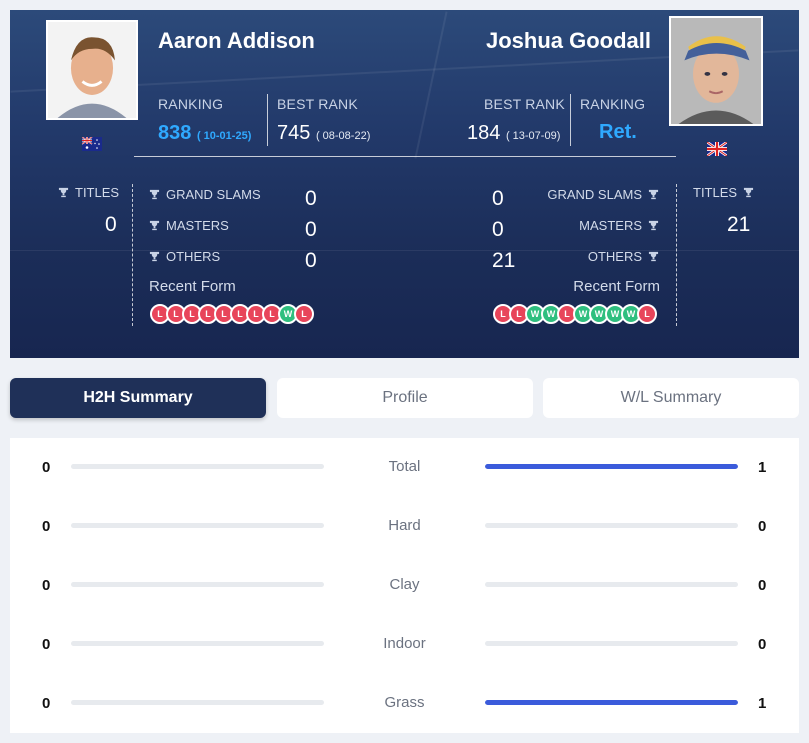 This screenshot has width=809, height=743. Describe the element at coordinates (613, 104) in the screenshot. I see `player2-ranking-label: RANKING` at that location.